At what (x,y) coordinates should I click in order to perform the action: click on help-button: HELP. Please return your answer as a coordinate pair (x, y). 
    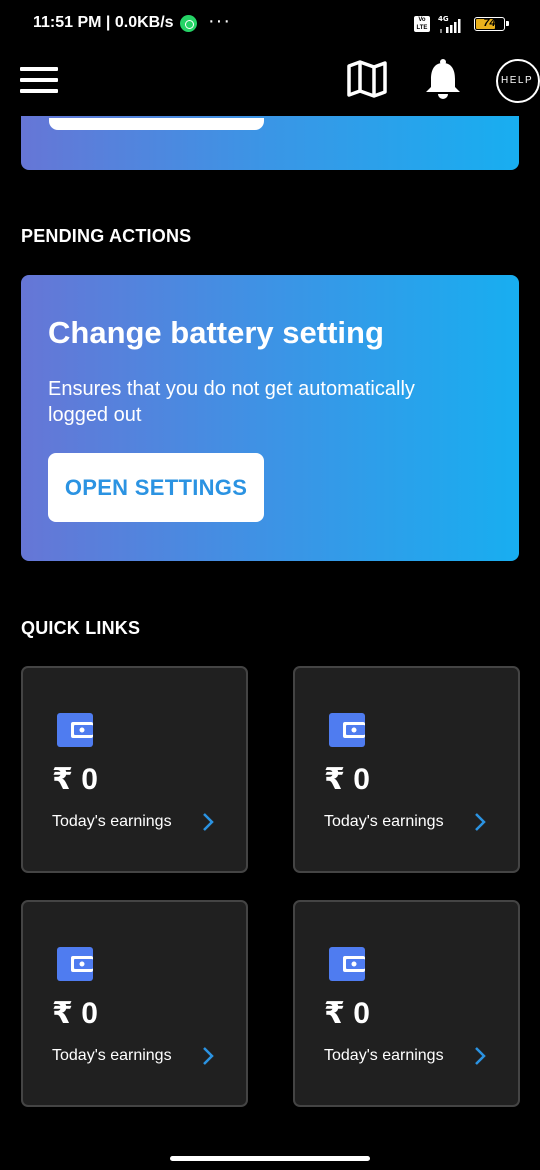
    Looking at the image, I should click on (518, 81).